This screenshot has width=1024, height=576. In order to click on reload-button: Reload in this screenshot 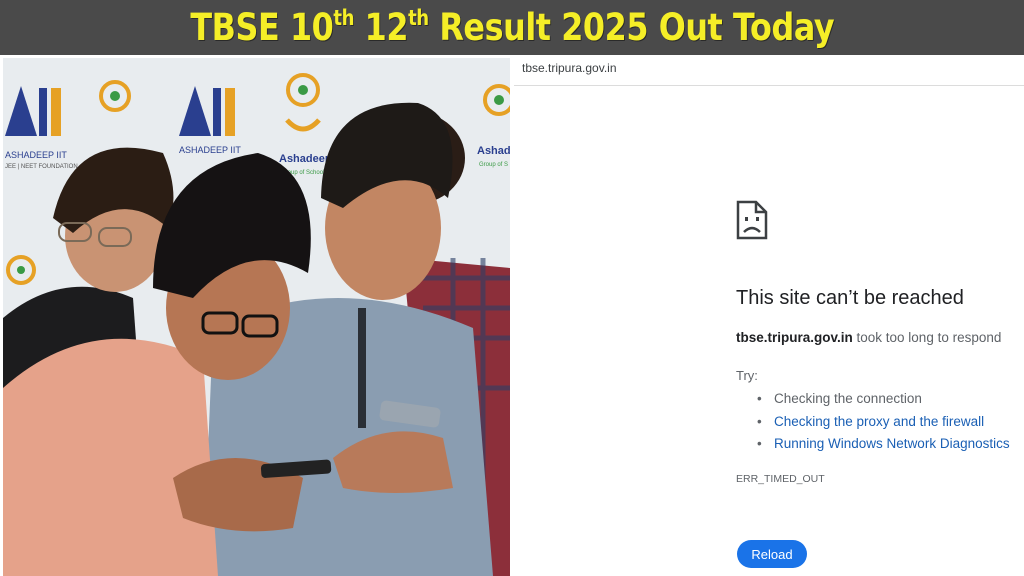, I will do `click(772, 554)`.